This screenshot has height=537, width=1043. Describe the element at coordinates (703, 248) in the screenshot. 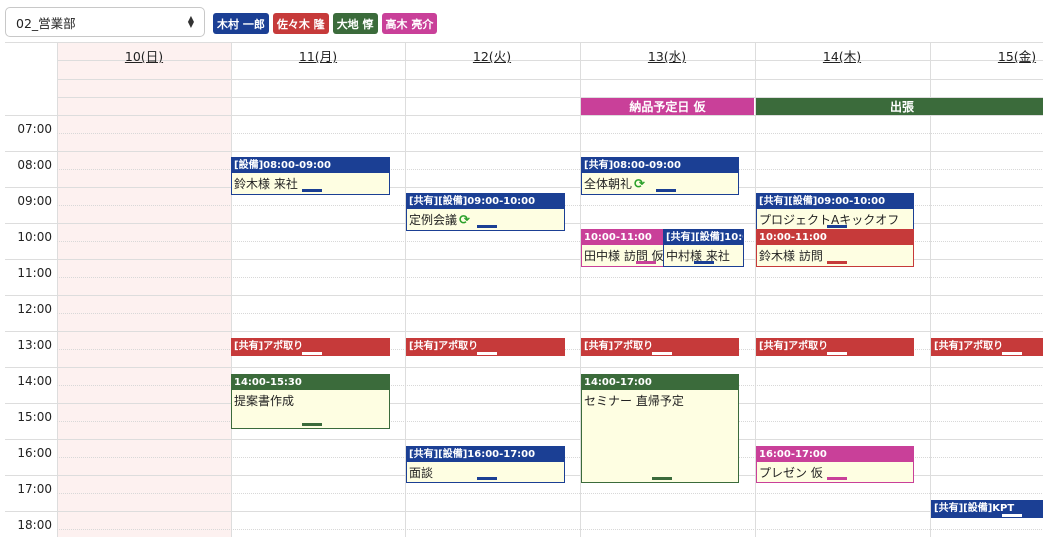

I see `event-card: [共有][設備]10:0 中村様 来社` at that location.